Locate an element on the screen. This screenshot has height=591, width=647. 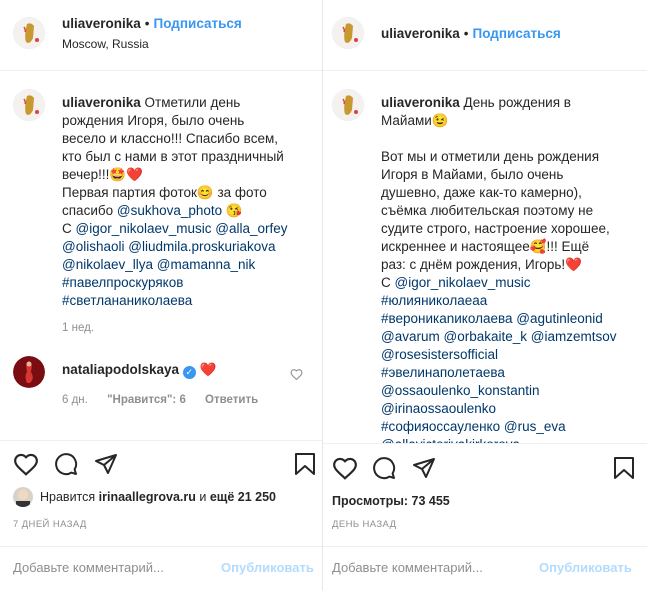
views-line: Просмотры: 73 455 is located at coordinates (391, 501).